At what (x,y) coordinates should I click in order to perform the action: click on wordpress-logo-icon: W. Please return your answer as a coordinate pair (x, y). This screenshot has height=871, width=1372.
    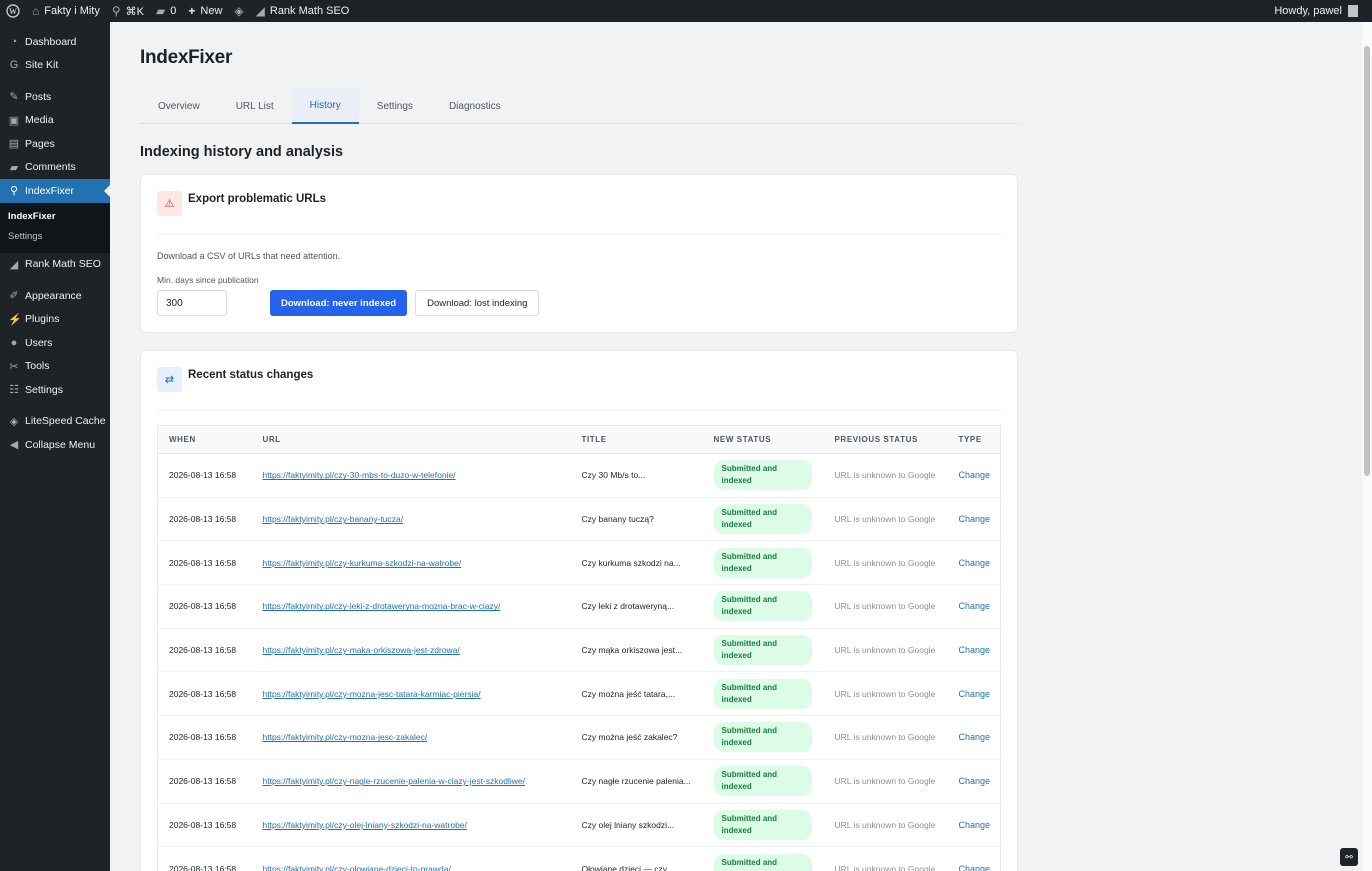
    Looking at the image, I should click on (13, 11).